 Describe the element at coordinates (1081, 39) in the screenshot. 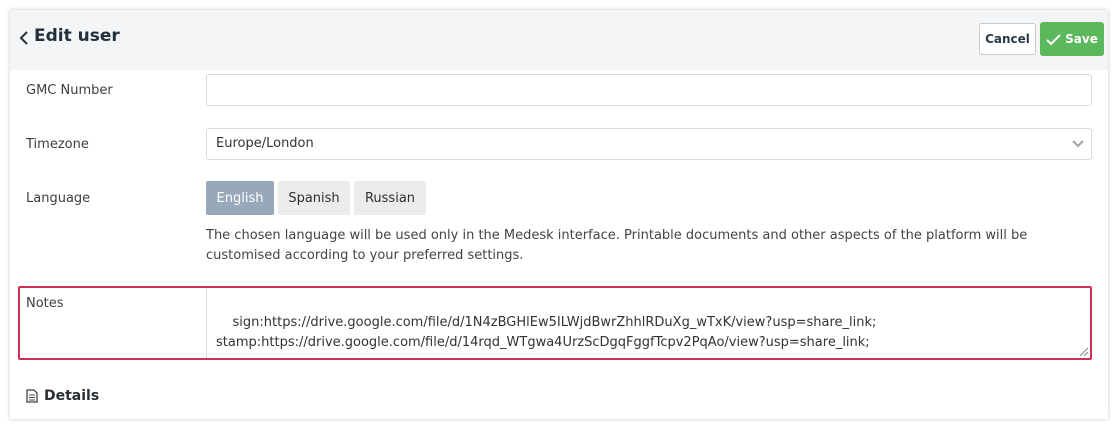

I see `save-label: Save` at that location.